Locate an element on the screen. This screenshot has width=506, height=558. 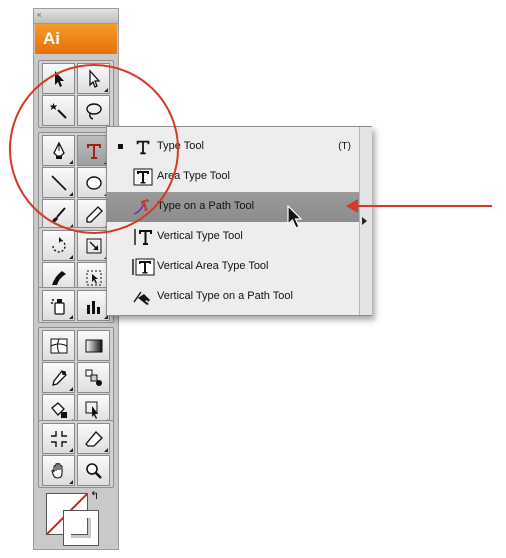
blend-icon is located at coordinates (93, 377).